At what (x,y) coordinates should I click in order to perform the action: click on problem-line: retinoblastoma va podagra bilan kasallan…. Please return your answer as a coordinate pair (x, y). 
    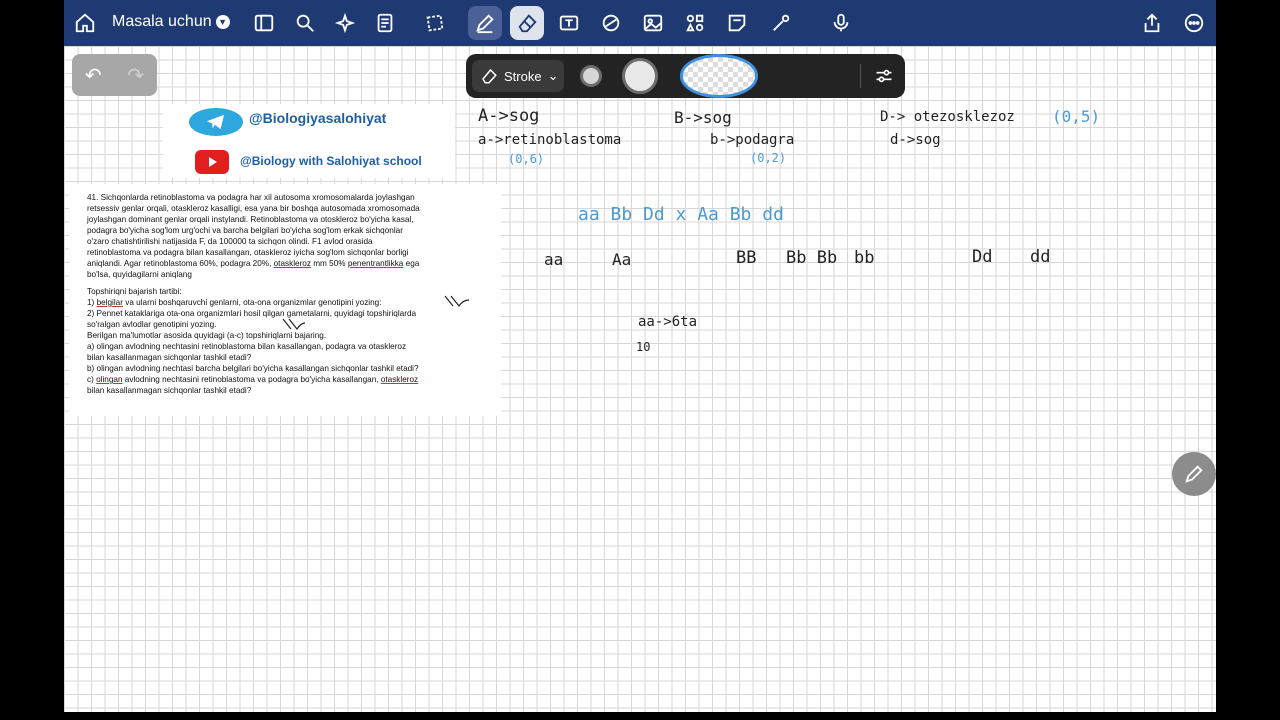
    Looking at the image, I should click on (248, 252).